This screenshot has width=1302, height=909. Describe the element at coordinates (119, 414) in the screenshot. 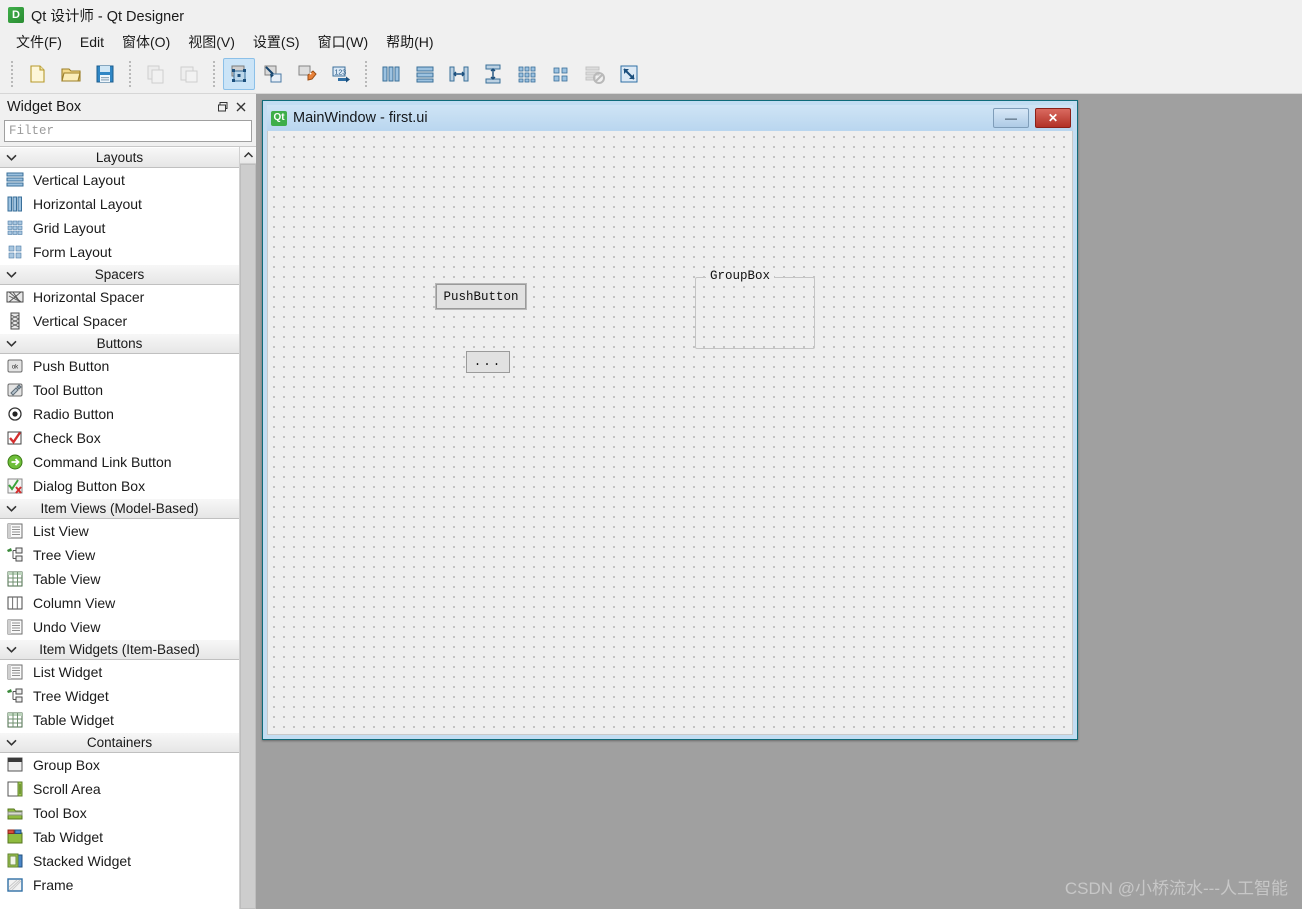

I see `widget-list-item: Radio Button` at that location.